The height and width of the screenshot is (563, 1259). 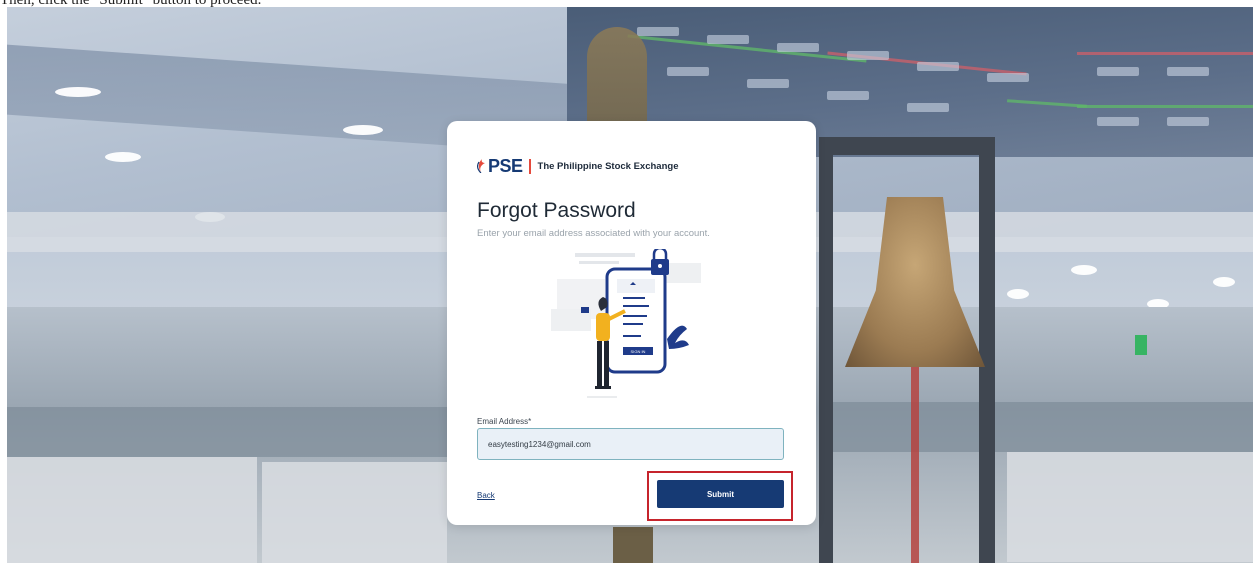 What do you see at coordinates (720, 494) in the screenshot?
I see `submit-button: Submit` at bounding box center [720, 494].